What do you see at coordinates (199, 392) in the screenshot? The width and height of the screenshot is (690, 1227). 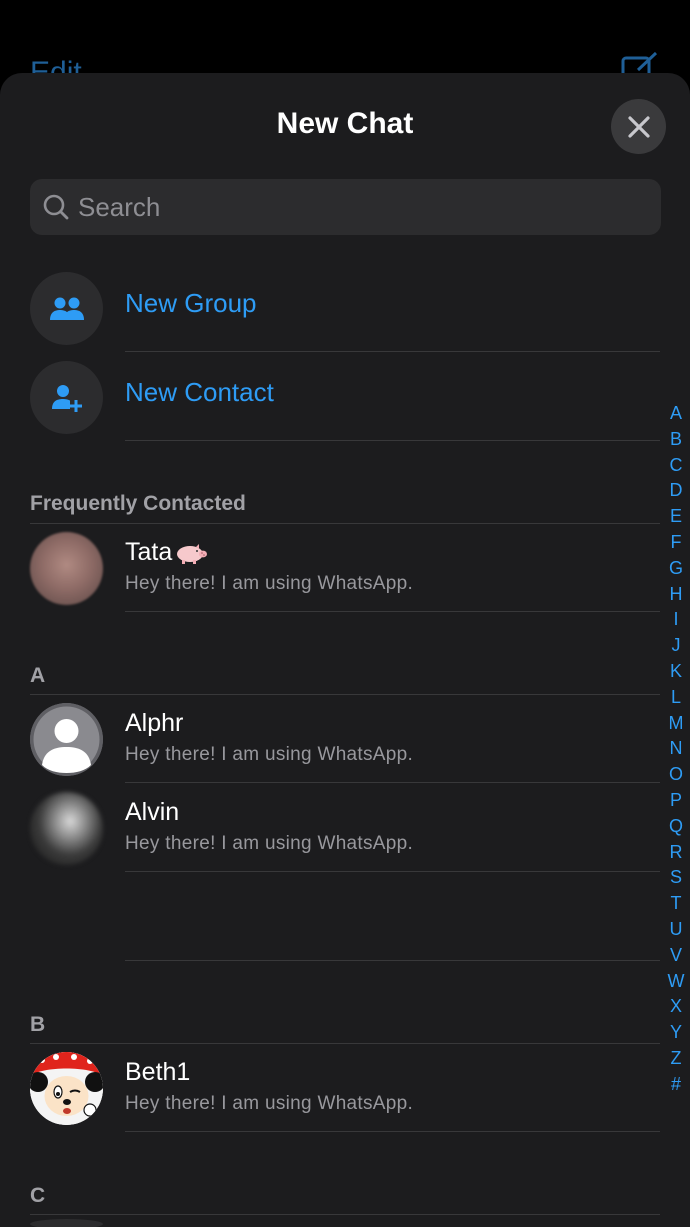 I see `new-contact-label: New Contact` at bounding box center [199, 392].